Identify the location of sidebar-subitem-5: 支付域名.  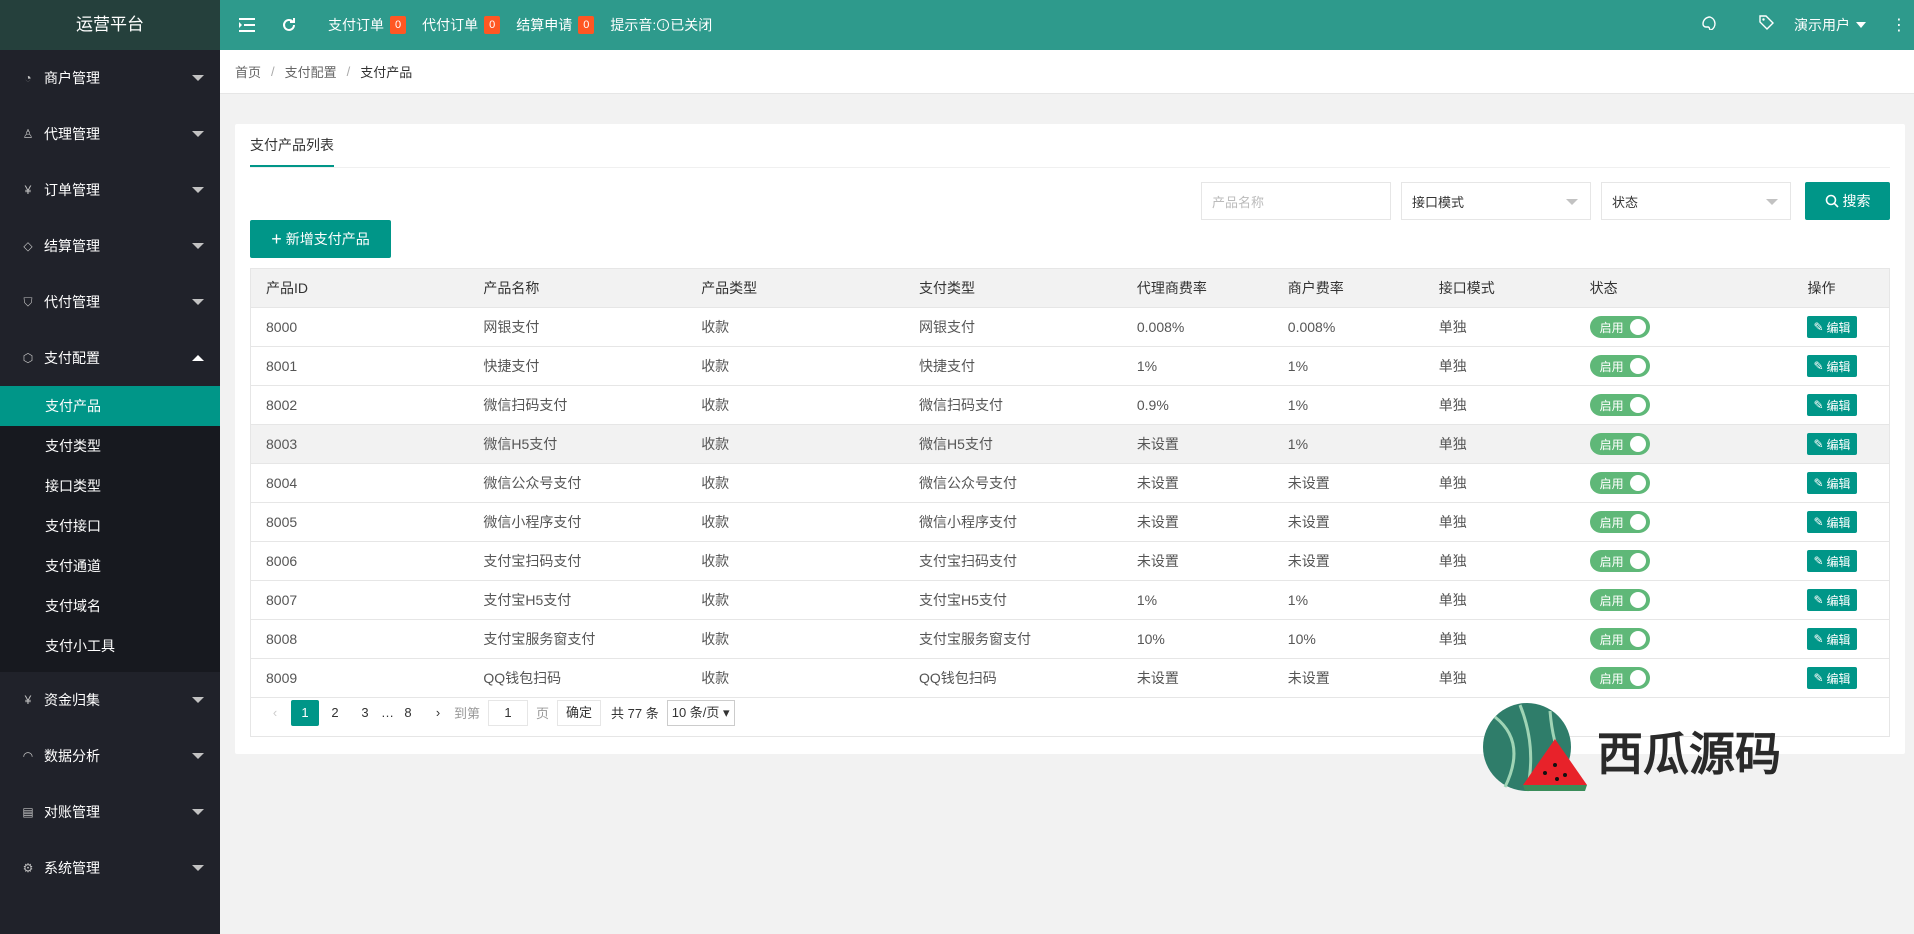
(110, 606).